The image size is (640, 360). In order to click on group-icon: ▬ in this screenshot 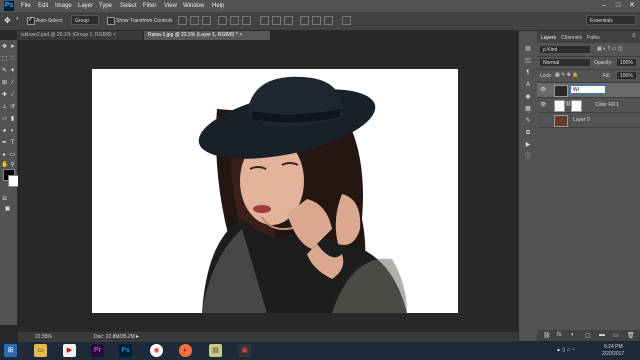, I will do `click(602, 335)`.